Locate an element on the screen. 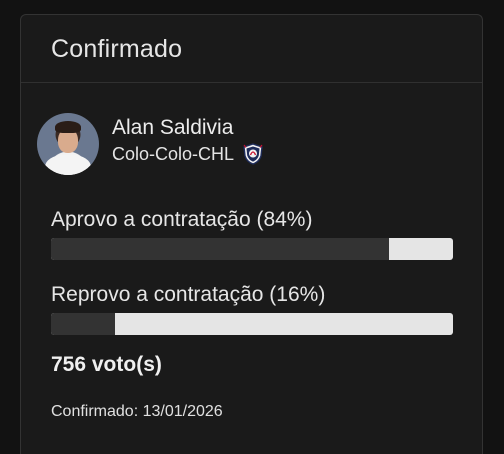 The width and height of the screenshot is (504, 454). reject-block: Reprovo a contratação (16%) is located at coordinates (253, 308).